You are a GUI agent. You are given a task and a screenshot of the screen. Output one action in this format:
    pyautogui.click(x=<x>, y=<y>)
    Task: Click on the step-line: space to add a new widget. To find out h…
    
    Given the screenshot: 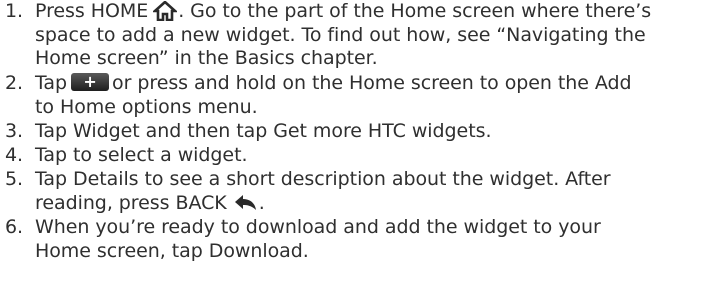 What is the action you would take?
    pyautogui.click(x=340, y=34)
    